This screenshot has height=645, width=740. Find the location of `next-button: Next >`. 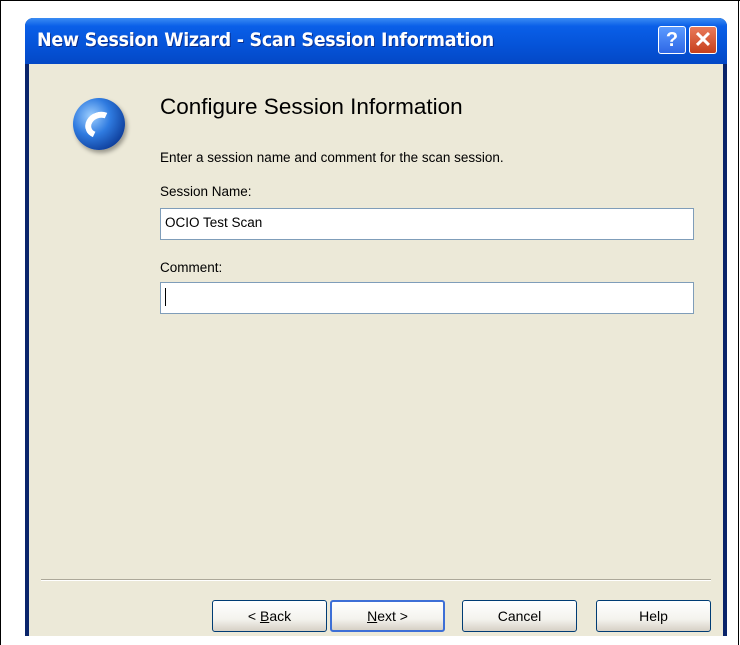

next-button: Next > is located at coordinates (387, 616).